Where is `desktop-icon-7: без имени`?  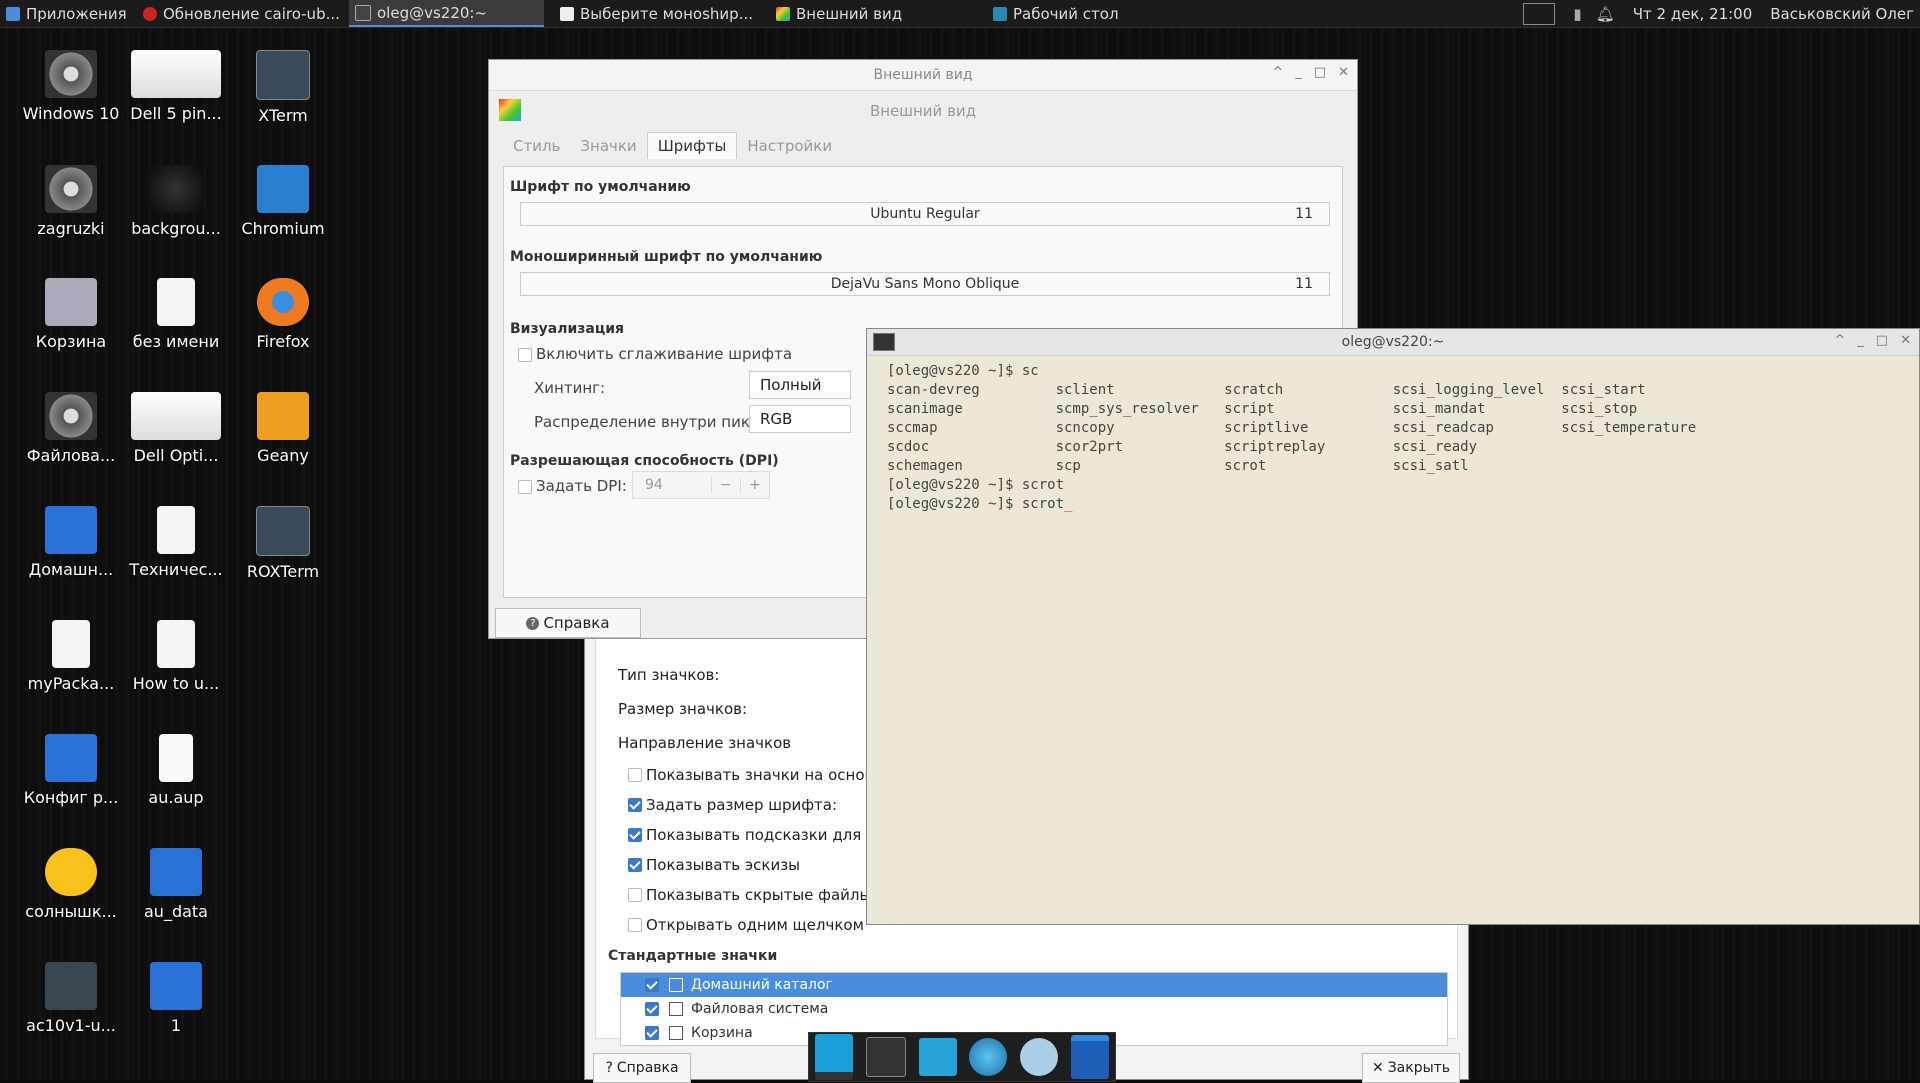
desktop-icon-7: без имени is located at coordinates (176, 314).